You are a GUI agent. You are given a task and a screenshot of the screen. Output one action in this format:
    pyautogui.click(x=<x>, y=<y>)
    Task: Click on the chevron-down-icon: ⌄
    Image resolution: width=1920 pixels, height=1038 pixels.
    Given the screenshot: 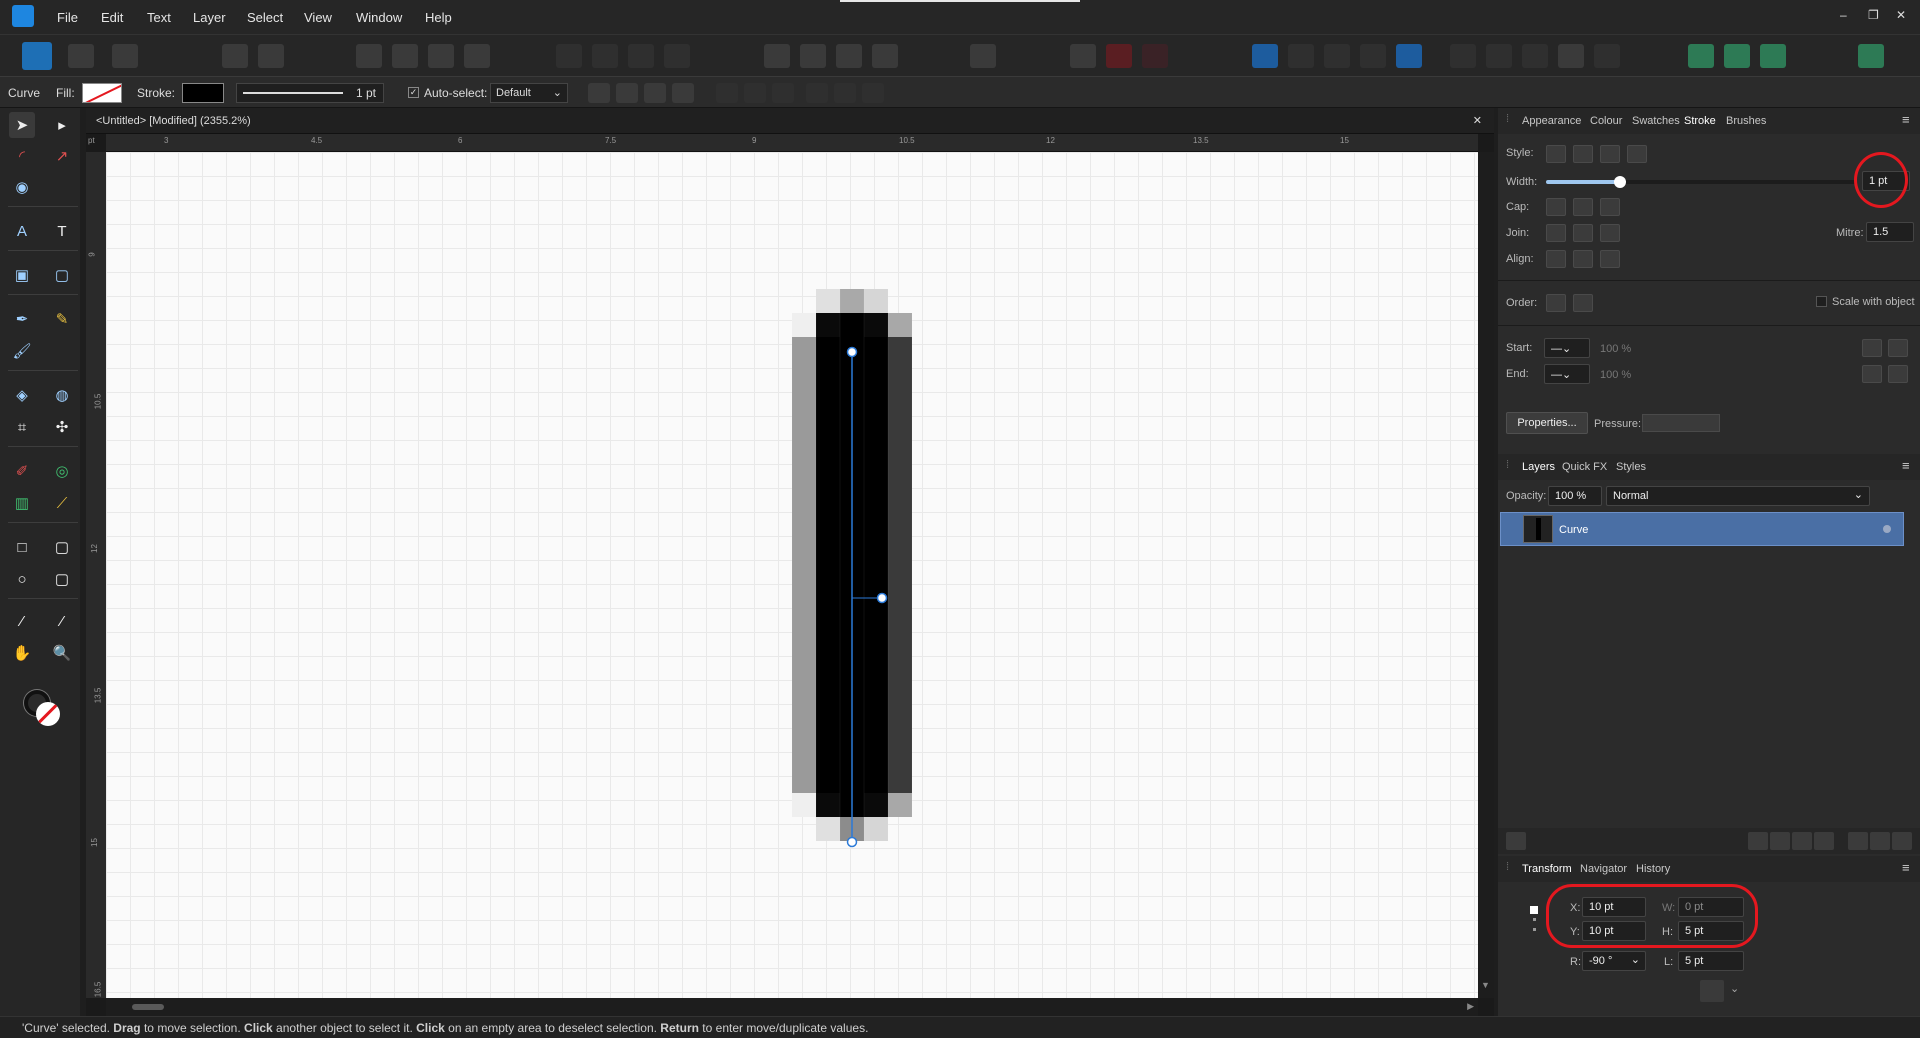 What is the action you would take?
    pyautogui.click(x=1734, y=988)
    